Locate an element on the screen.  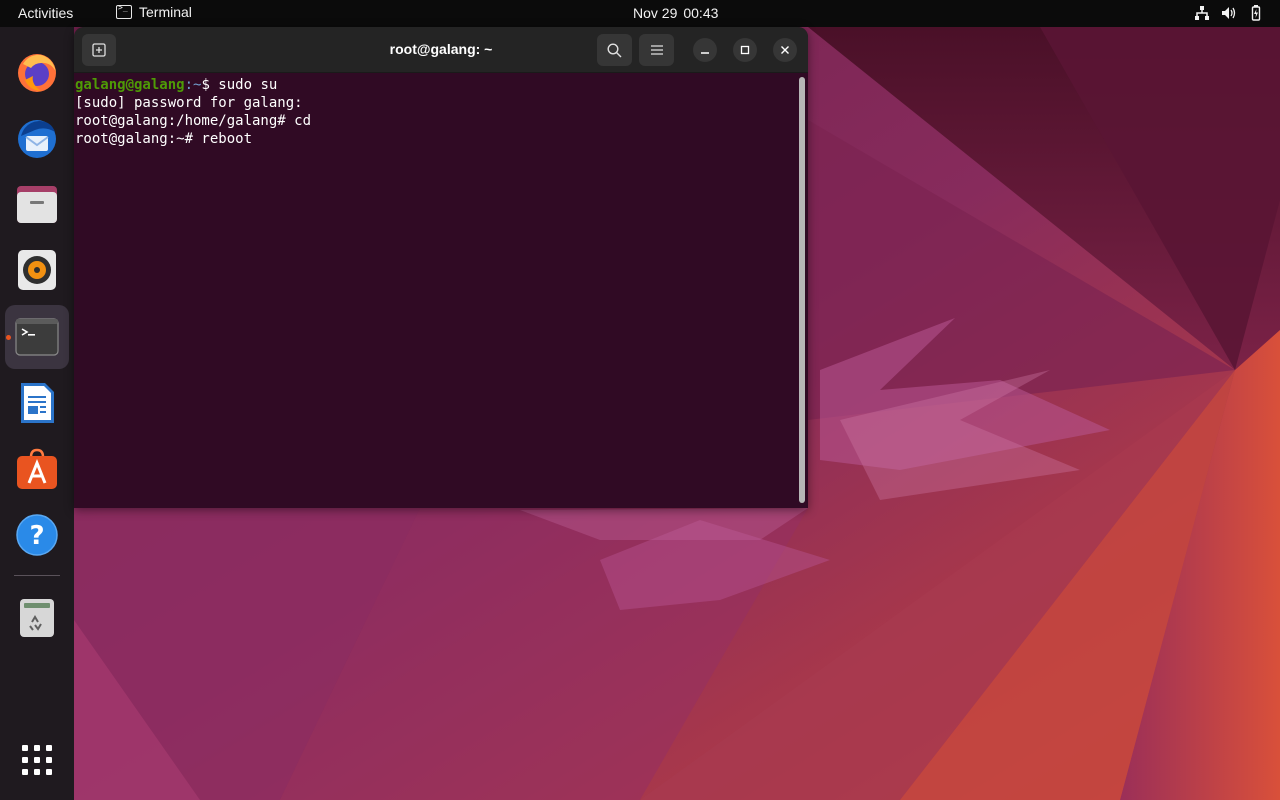
thunderbird-icon is located at coordinates (37, 139).